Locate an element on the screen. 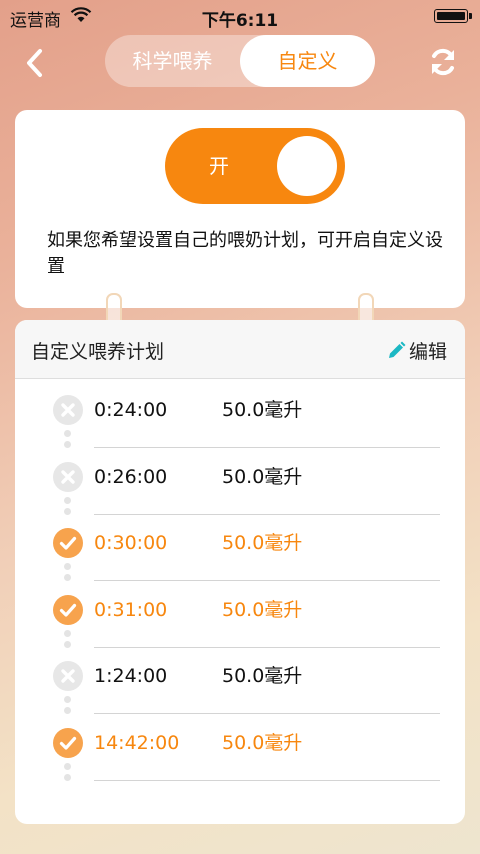  edit-label: 编辑 is located at coordinates (427, 352).